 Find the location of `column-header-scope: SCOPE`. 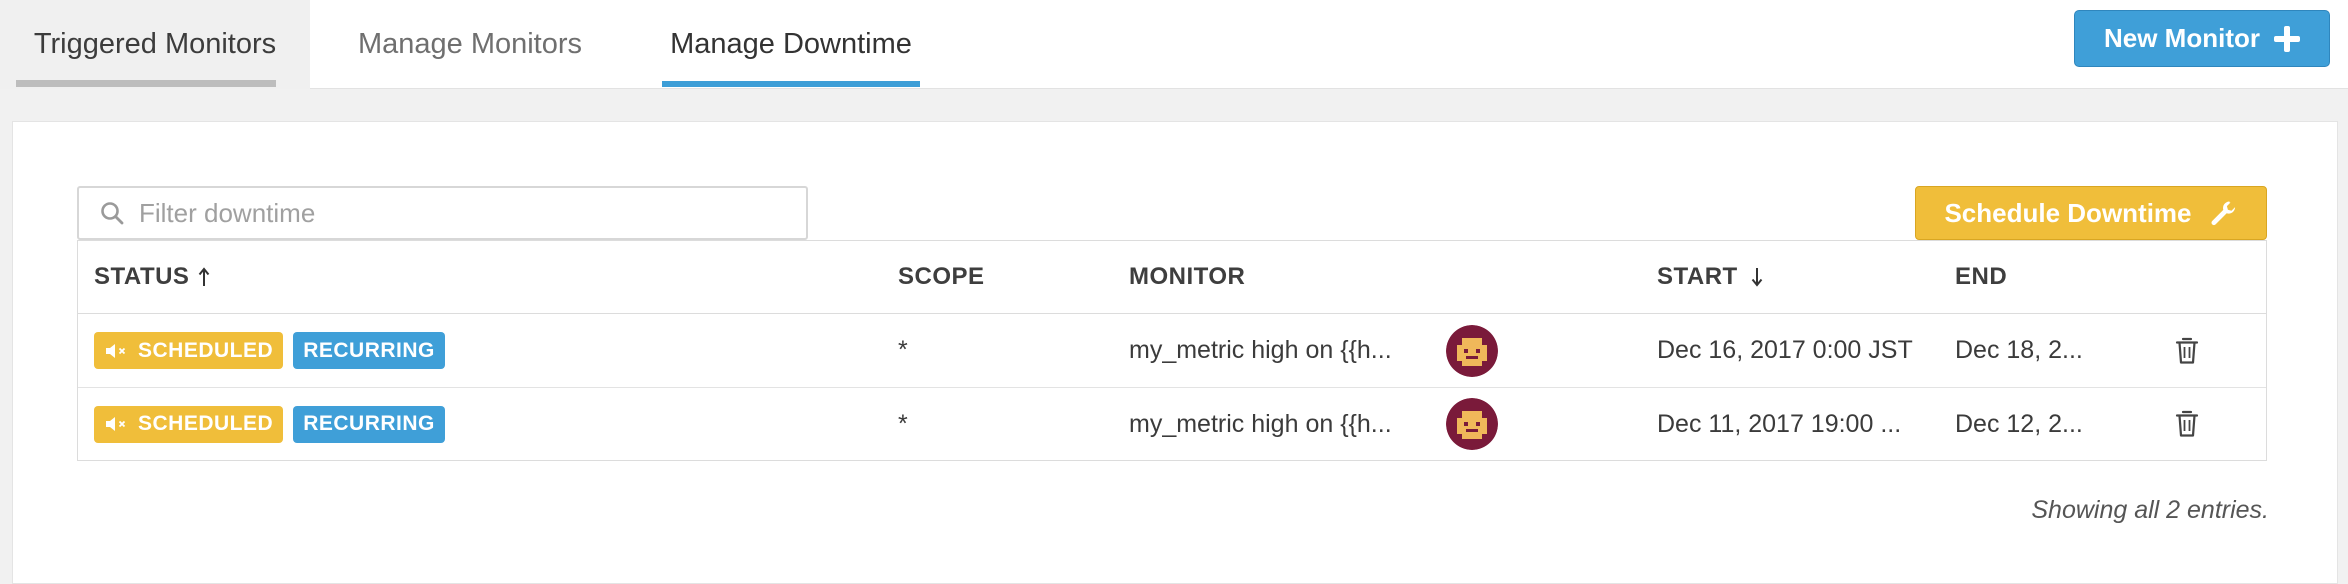

column-header-scope: SCOPE is located at coordinates (941, 277).